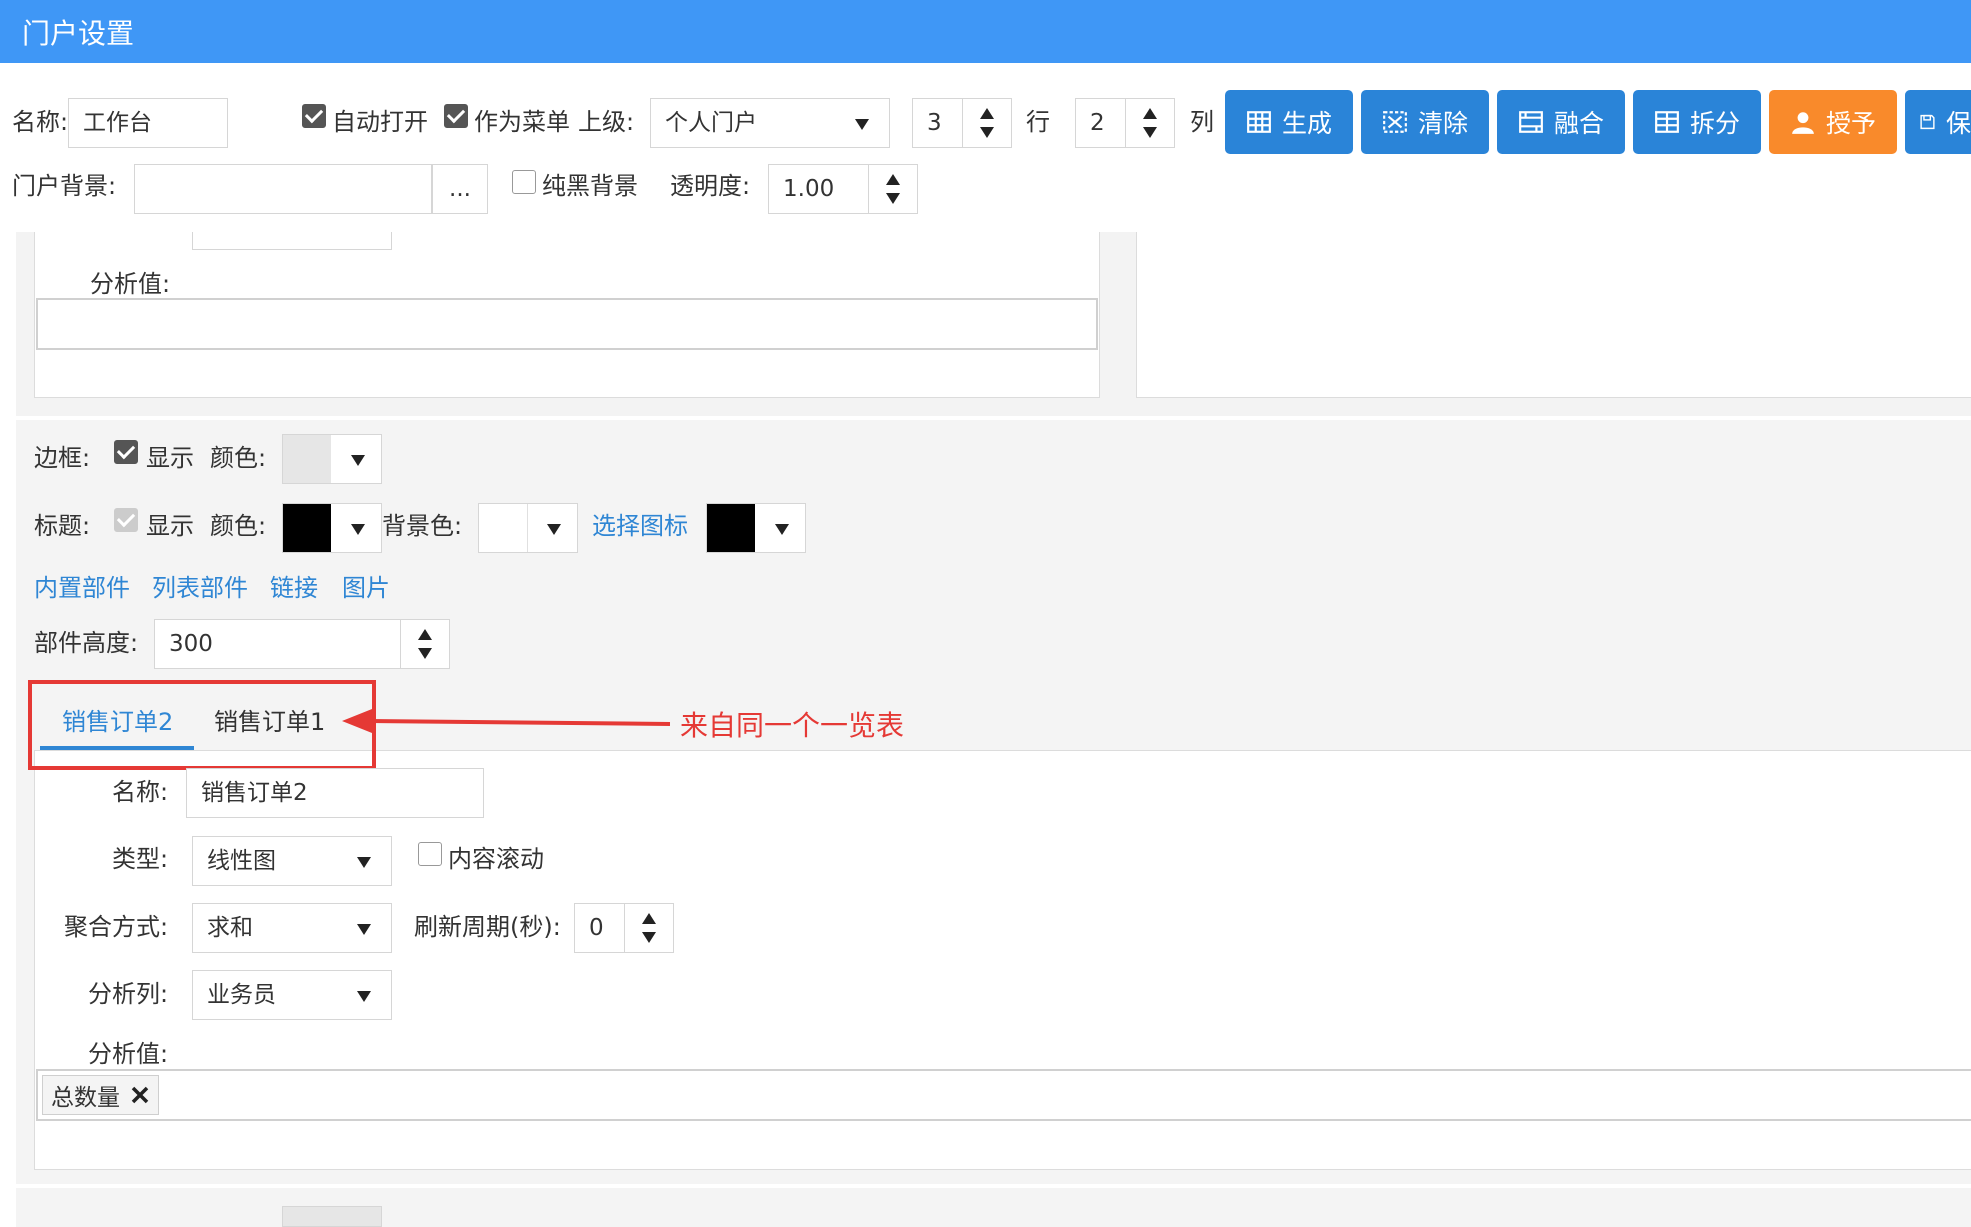 This screenshot has width=1971, height=1227. Describe the element at coordinates (1202, 122) in the screenshot. I see `cols-label: 列` at that location.